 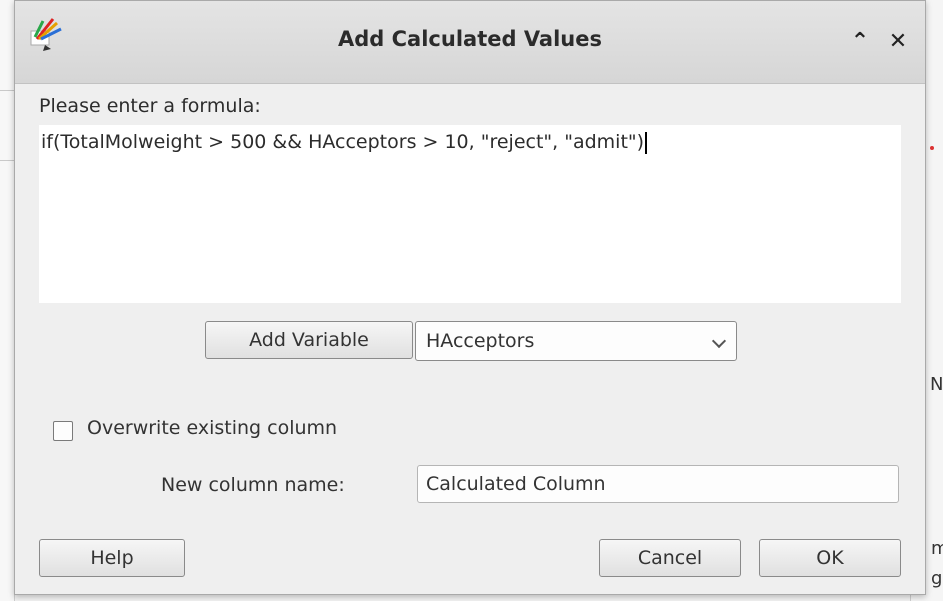 What do you see at coordinates (309, 340) in the screenshot?
I see `add-variable-button: Add Variable` at bounding box center [309, 340].